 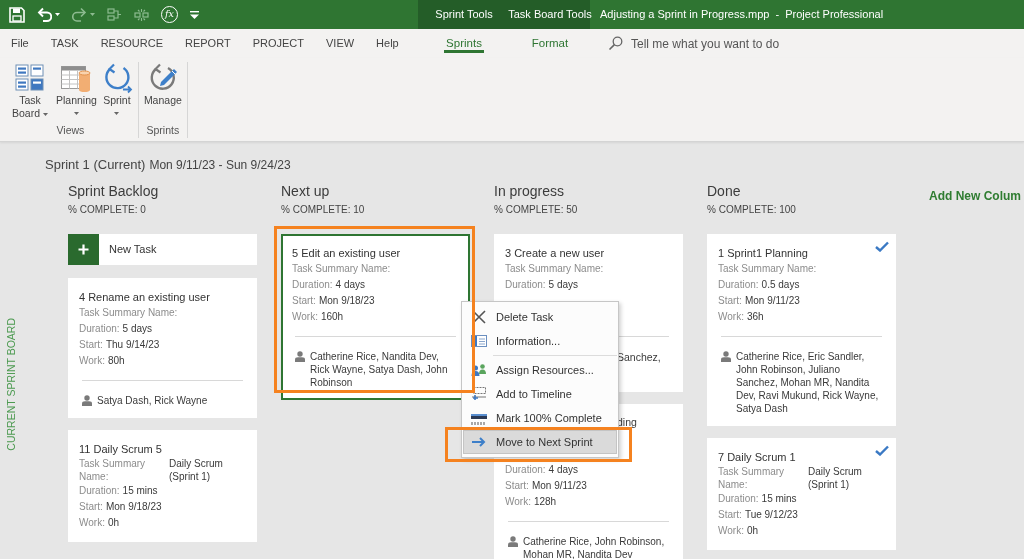 What do you see at coordinates (755, 316) in the screenshot?
I see `field-value: 36h` at bounding box center [755, 316].